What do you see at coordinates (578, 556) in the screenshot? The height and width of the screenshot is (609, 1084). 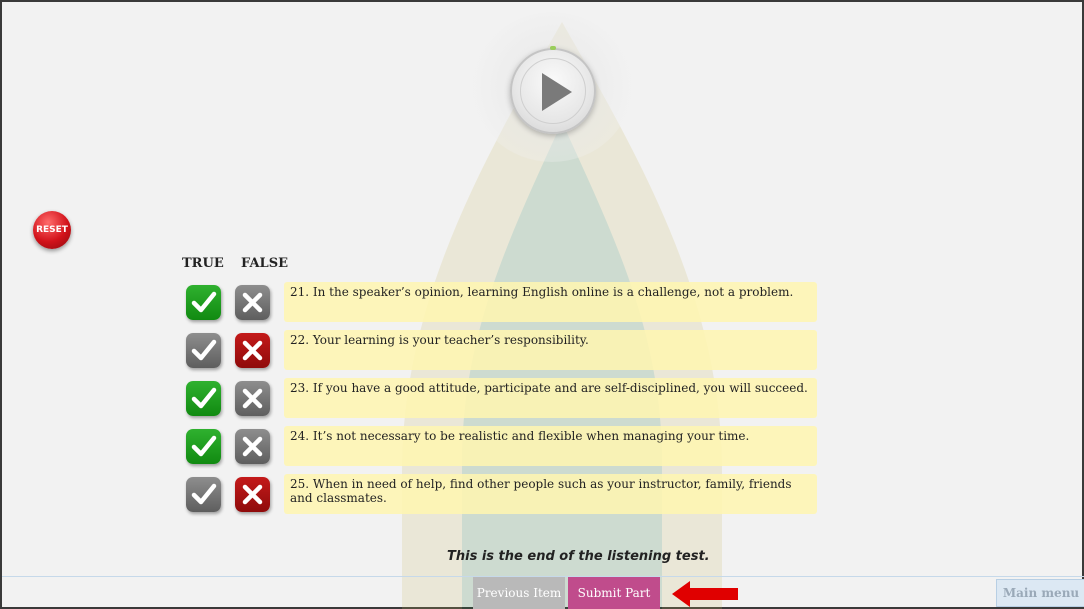 I see `end-of-test-message: This is the end of the listening test.` at bounding box center [578, 556].